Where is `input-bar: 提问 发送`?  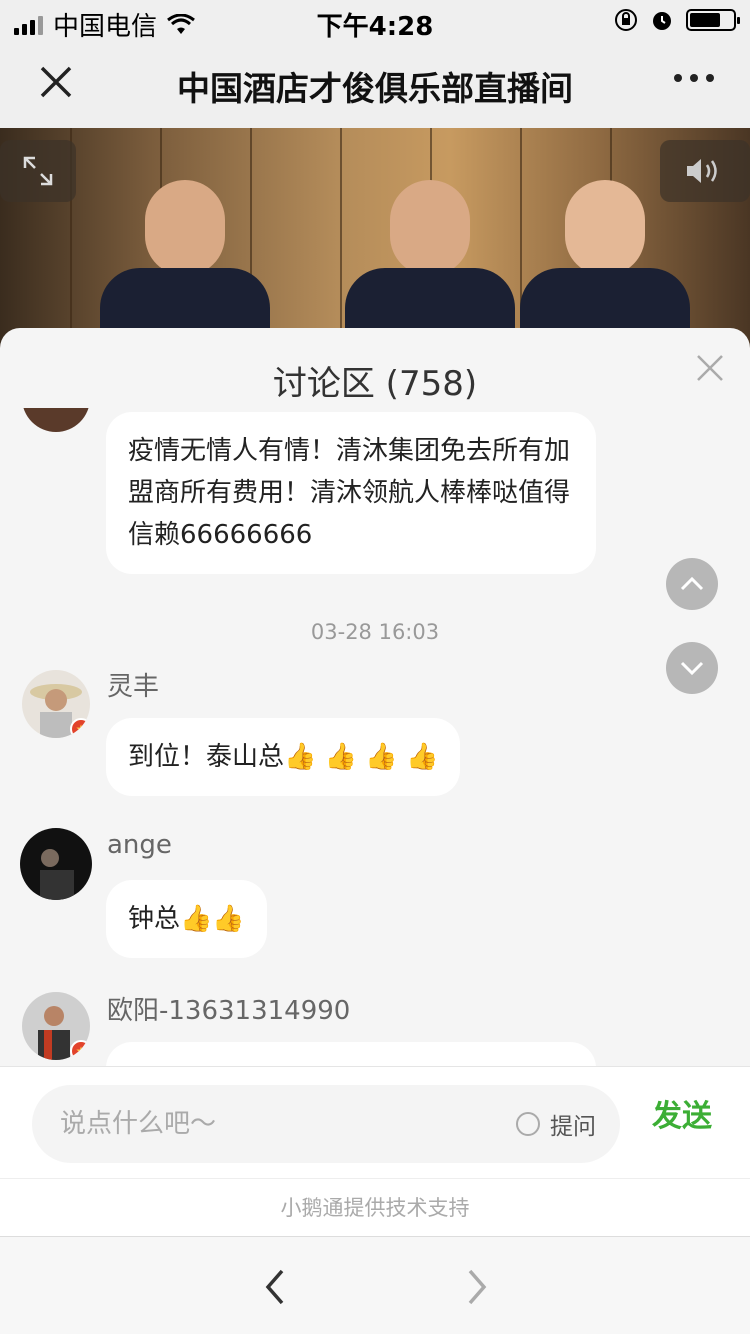 input-bar: 提问 发送 is located at coordinates (375, 1122).